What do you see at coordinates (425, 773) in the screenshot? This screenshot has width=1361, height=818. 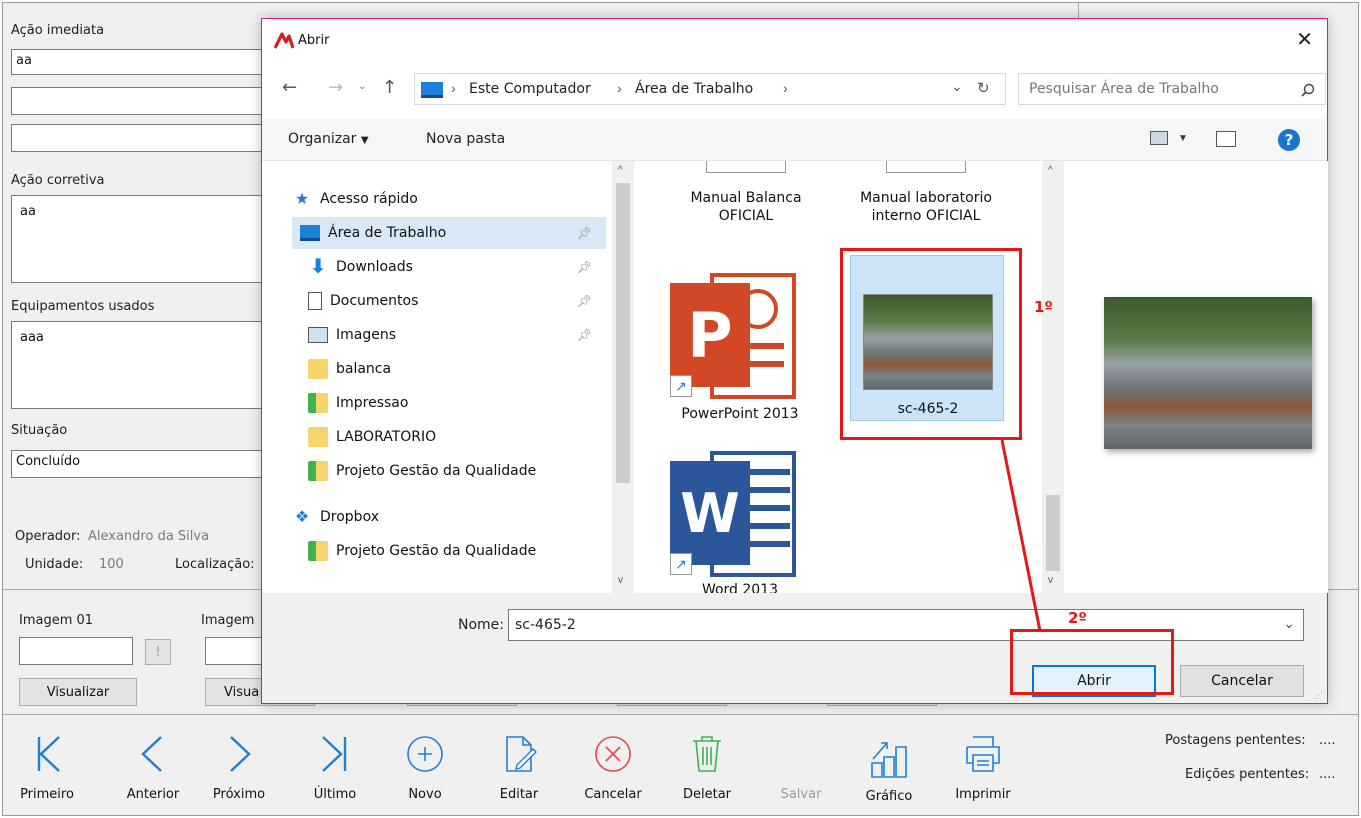 I see `new-button: Novo` at bounding box center [425, 773].